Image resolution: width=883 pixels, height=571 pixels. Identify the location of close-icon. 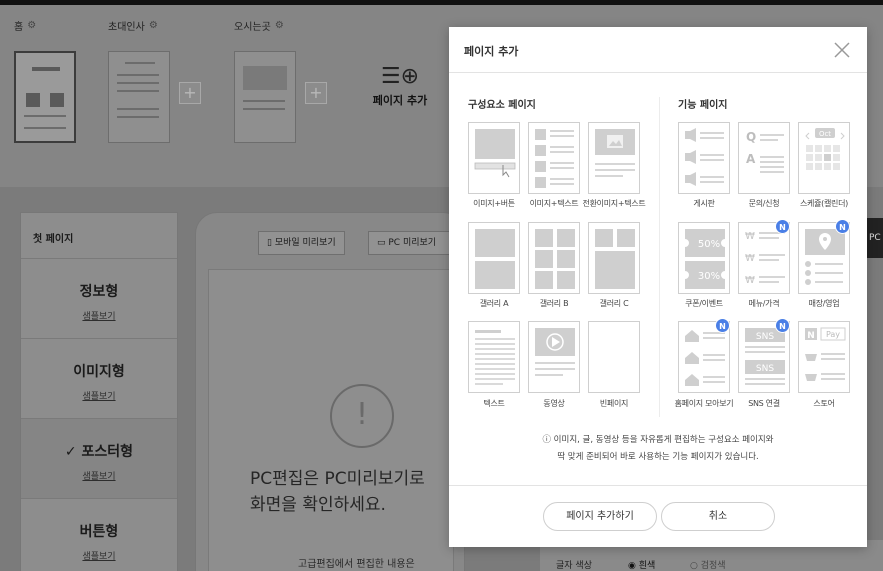
(842, 50).